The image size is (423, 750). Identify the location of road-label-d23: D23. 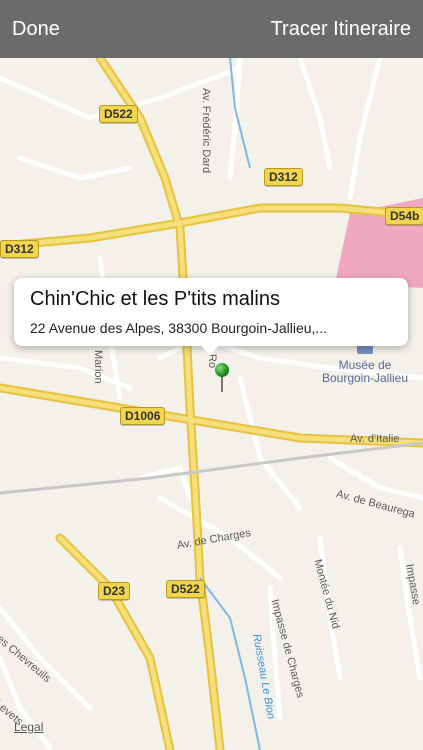
(114, 591).